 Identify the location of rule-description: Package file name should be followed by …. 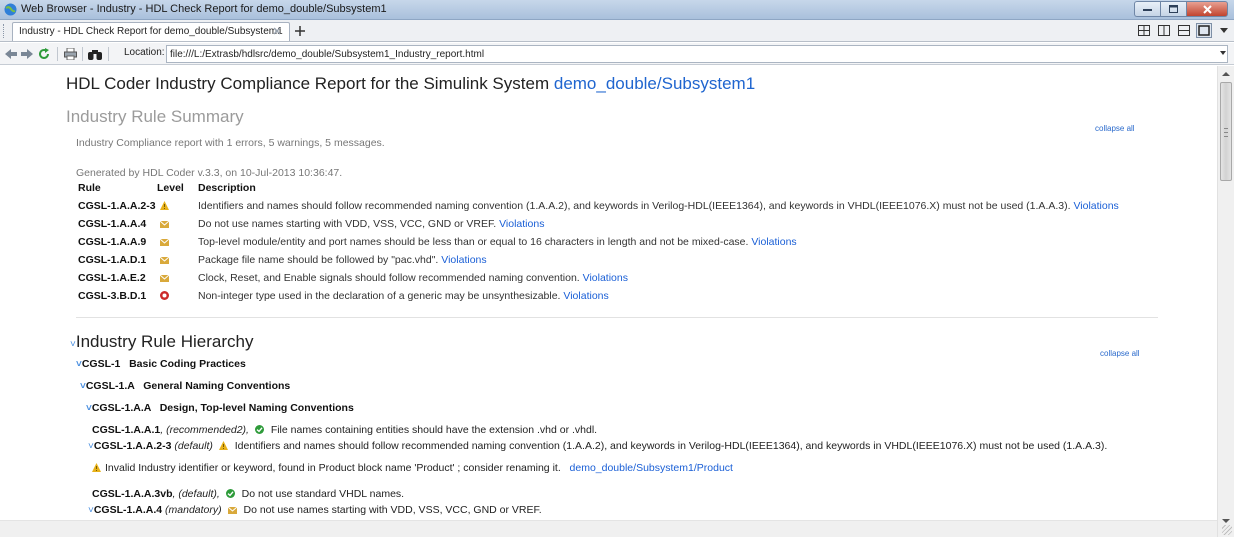
(342, 260).